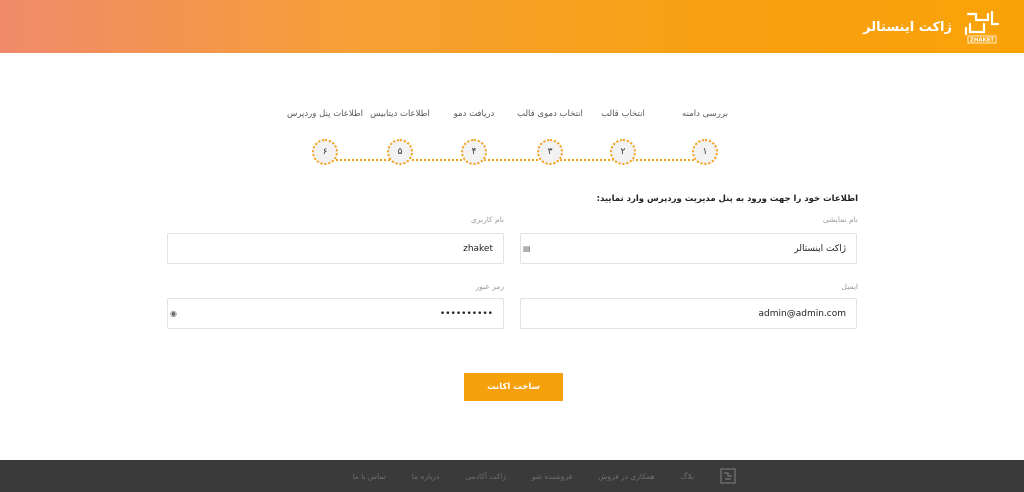  I want to click on email-label: ایمیل, so click(849, 286).